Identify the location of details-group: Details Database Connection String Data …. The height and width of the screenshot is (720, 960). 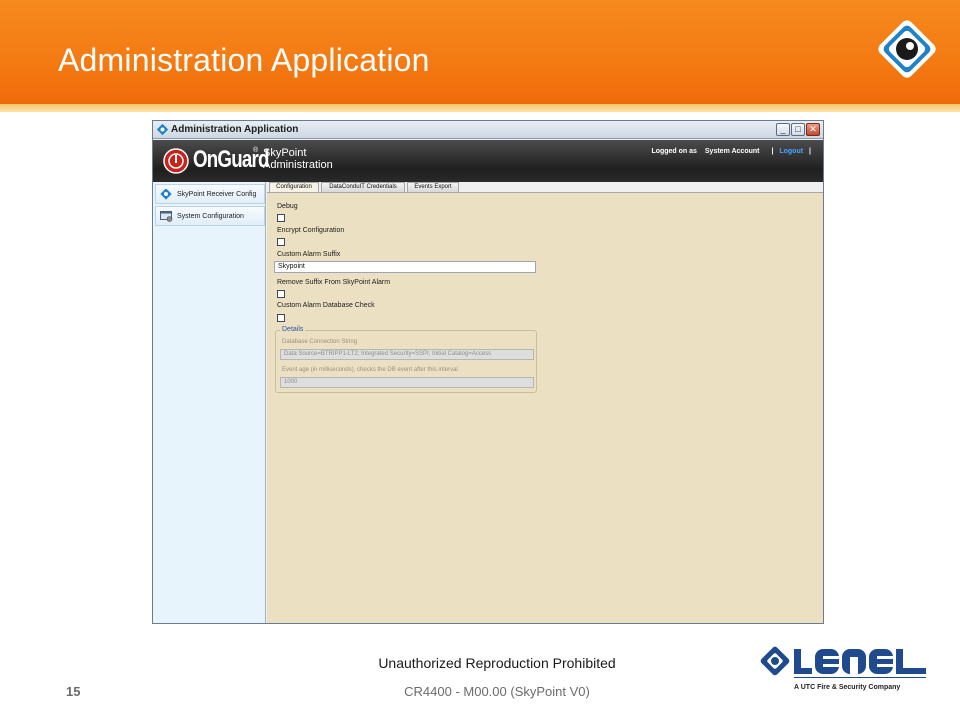
(406, 359).